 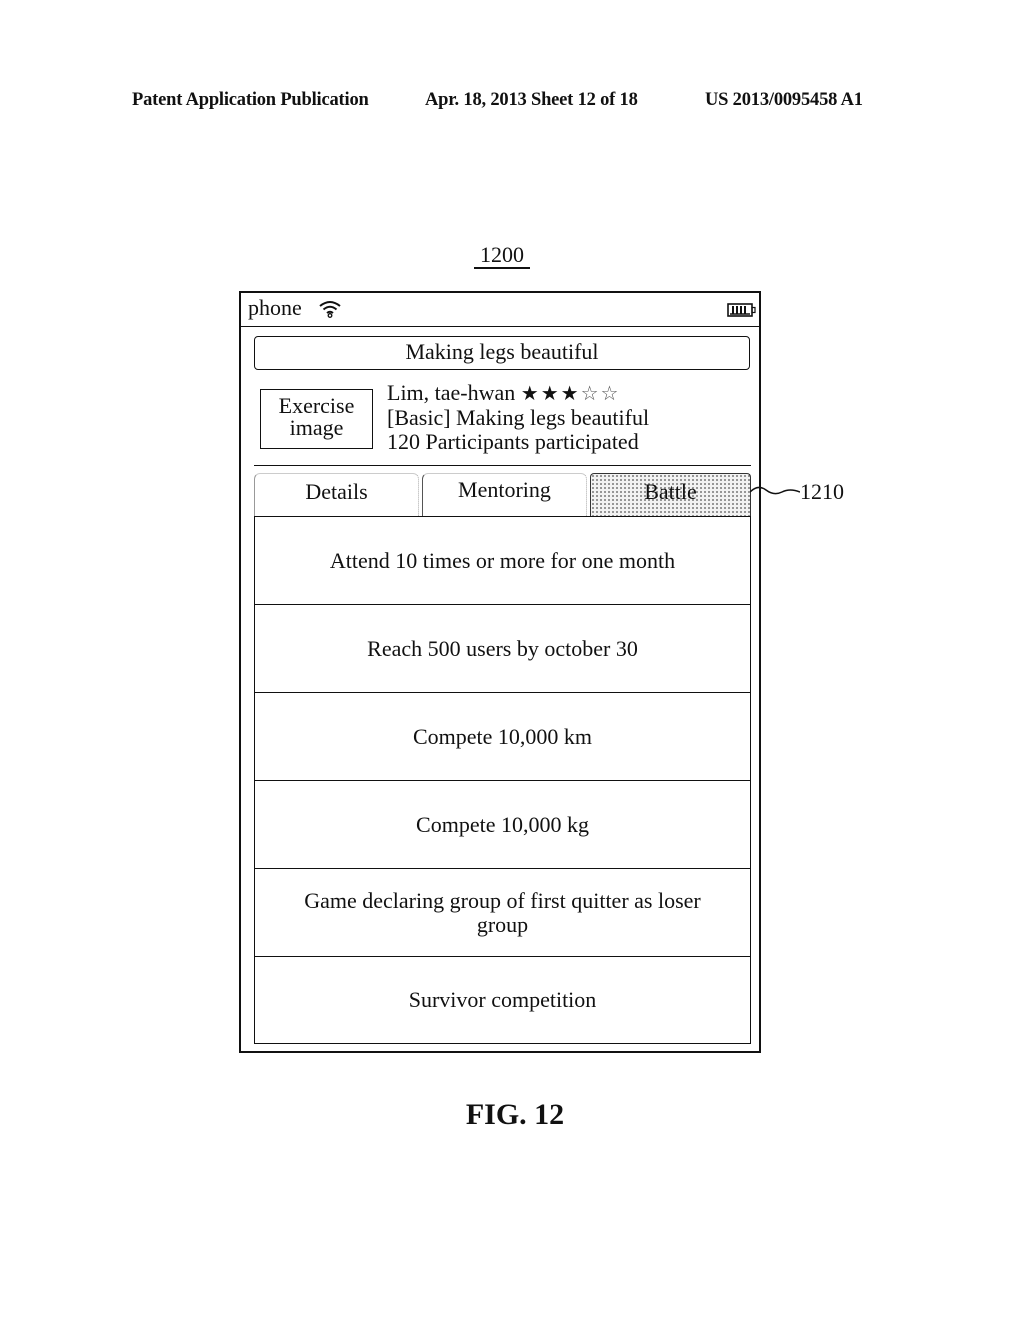 What do you see at coordinates (531, 100) in the screenshot?
I see `publication-date-sheet: Apr. 18, 2013 Sheet 12 of 18` at bounding box center [531, 100].